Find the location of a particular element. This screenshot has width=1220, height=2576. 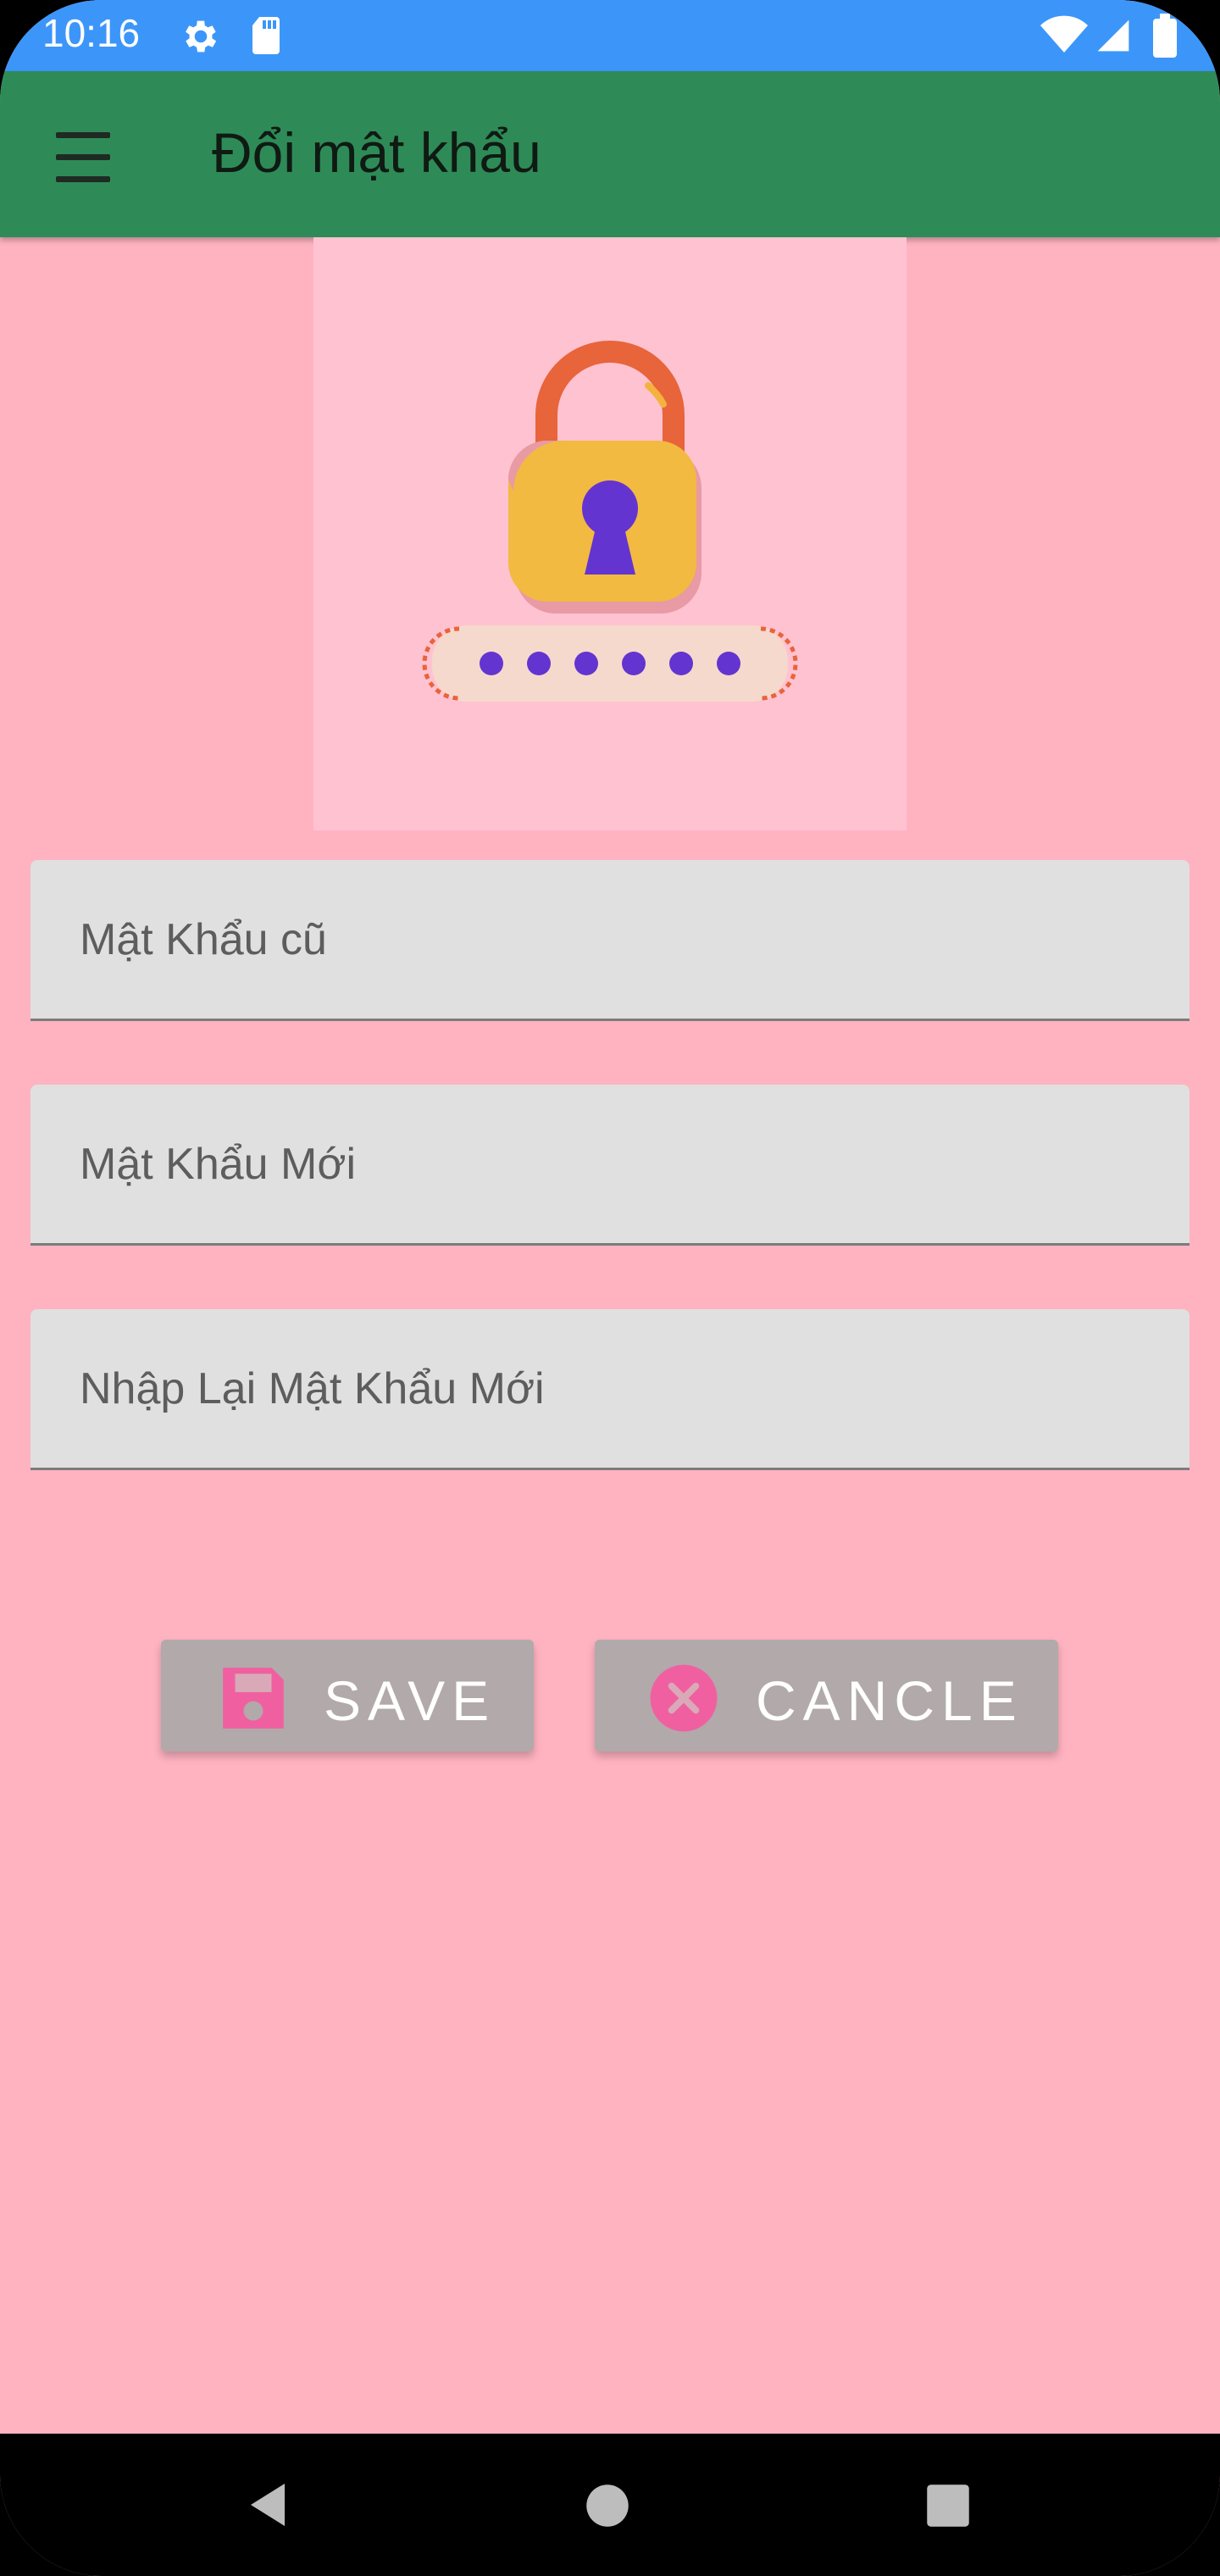

back-icon is located at coordinates (267, 2504).